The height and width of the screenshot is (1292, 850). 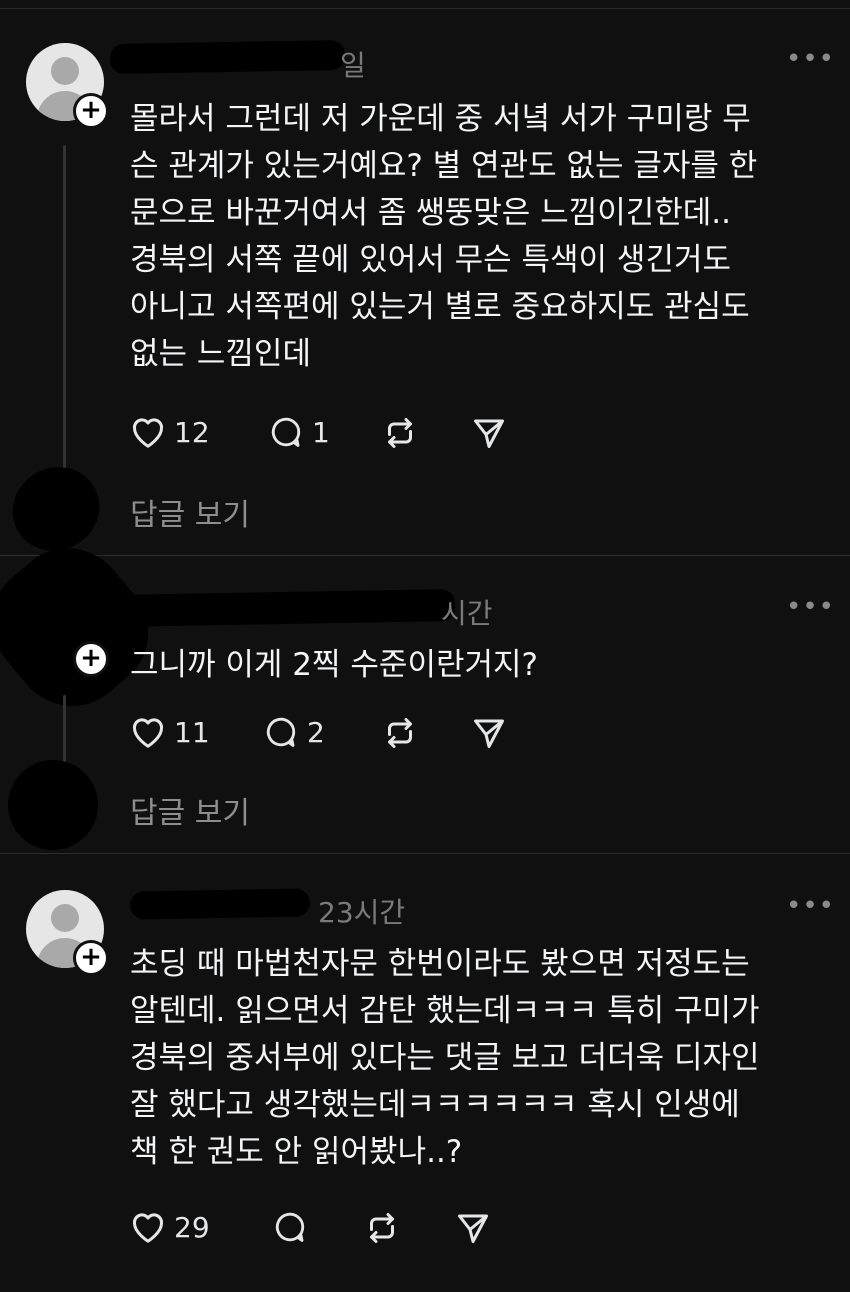 What do you see at coordinates (192, 732) in the screenshot?
I see `like-count: 11` at bounding box center [192, 732].